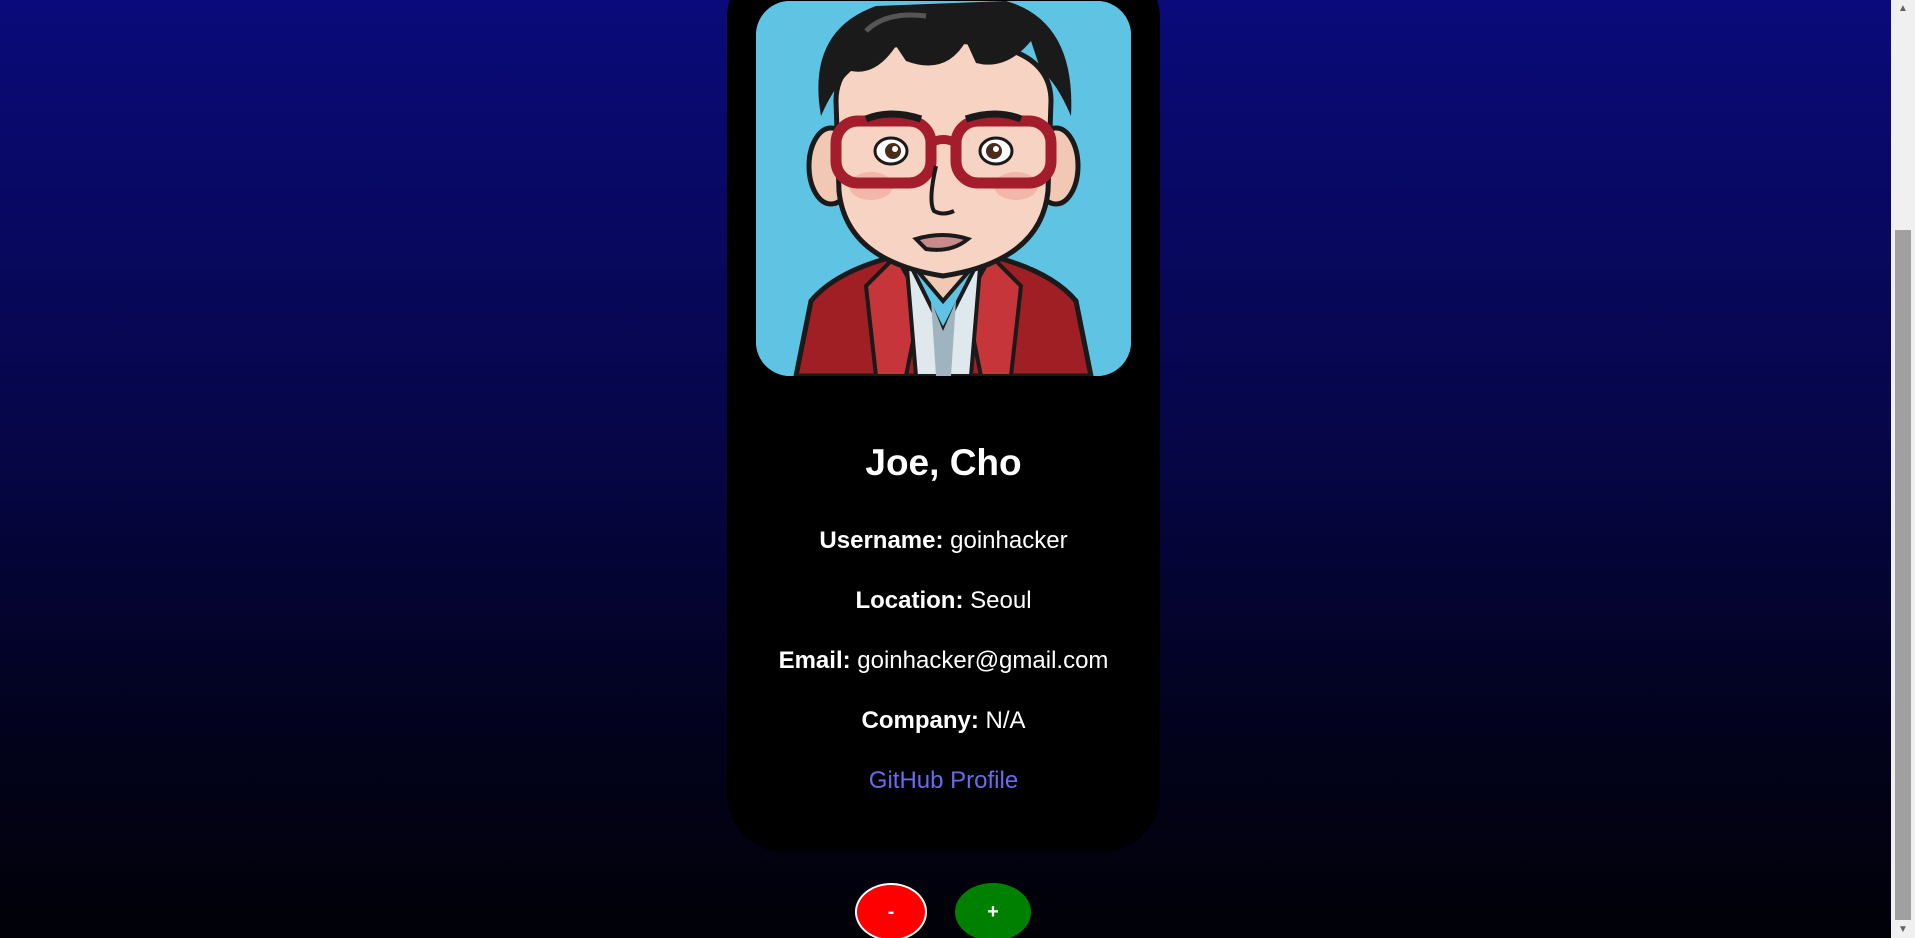  What do you see at coordinates (1903, 575) in the screenshot?
I see `scrollbar-thumb` at bounding box center [1903, 575].